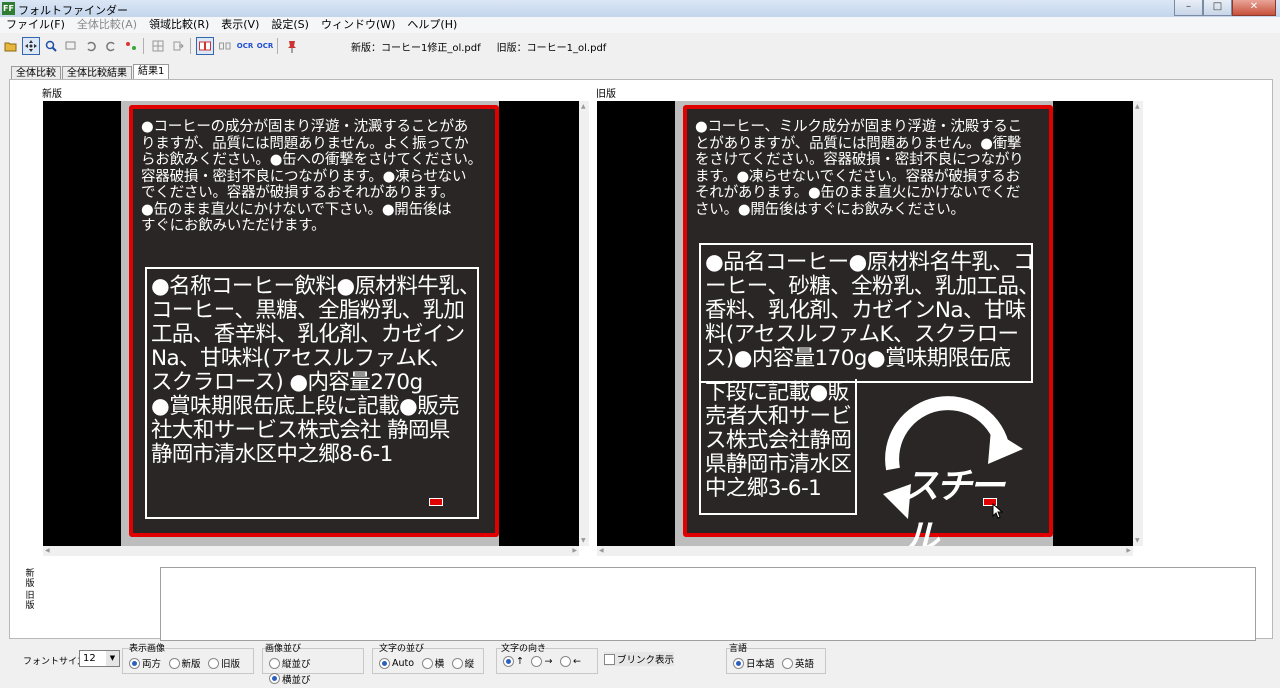 The image size is (1280, 688). Describe the element at coordinates (436, 502) in the screenshot. I see `diff-marker` at that location.